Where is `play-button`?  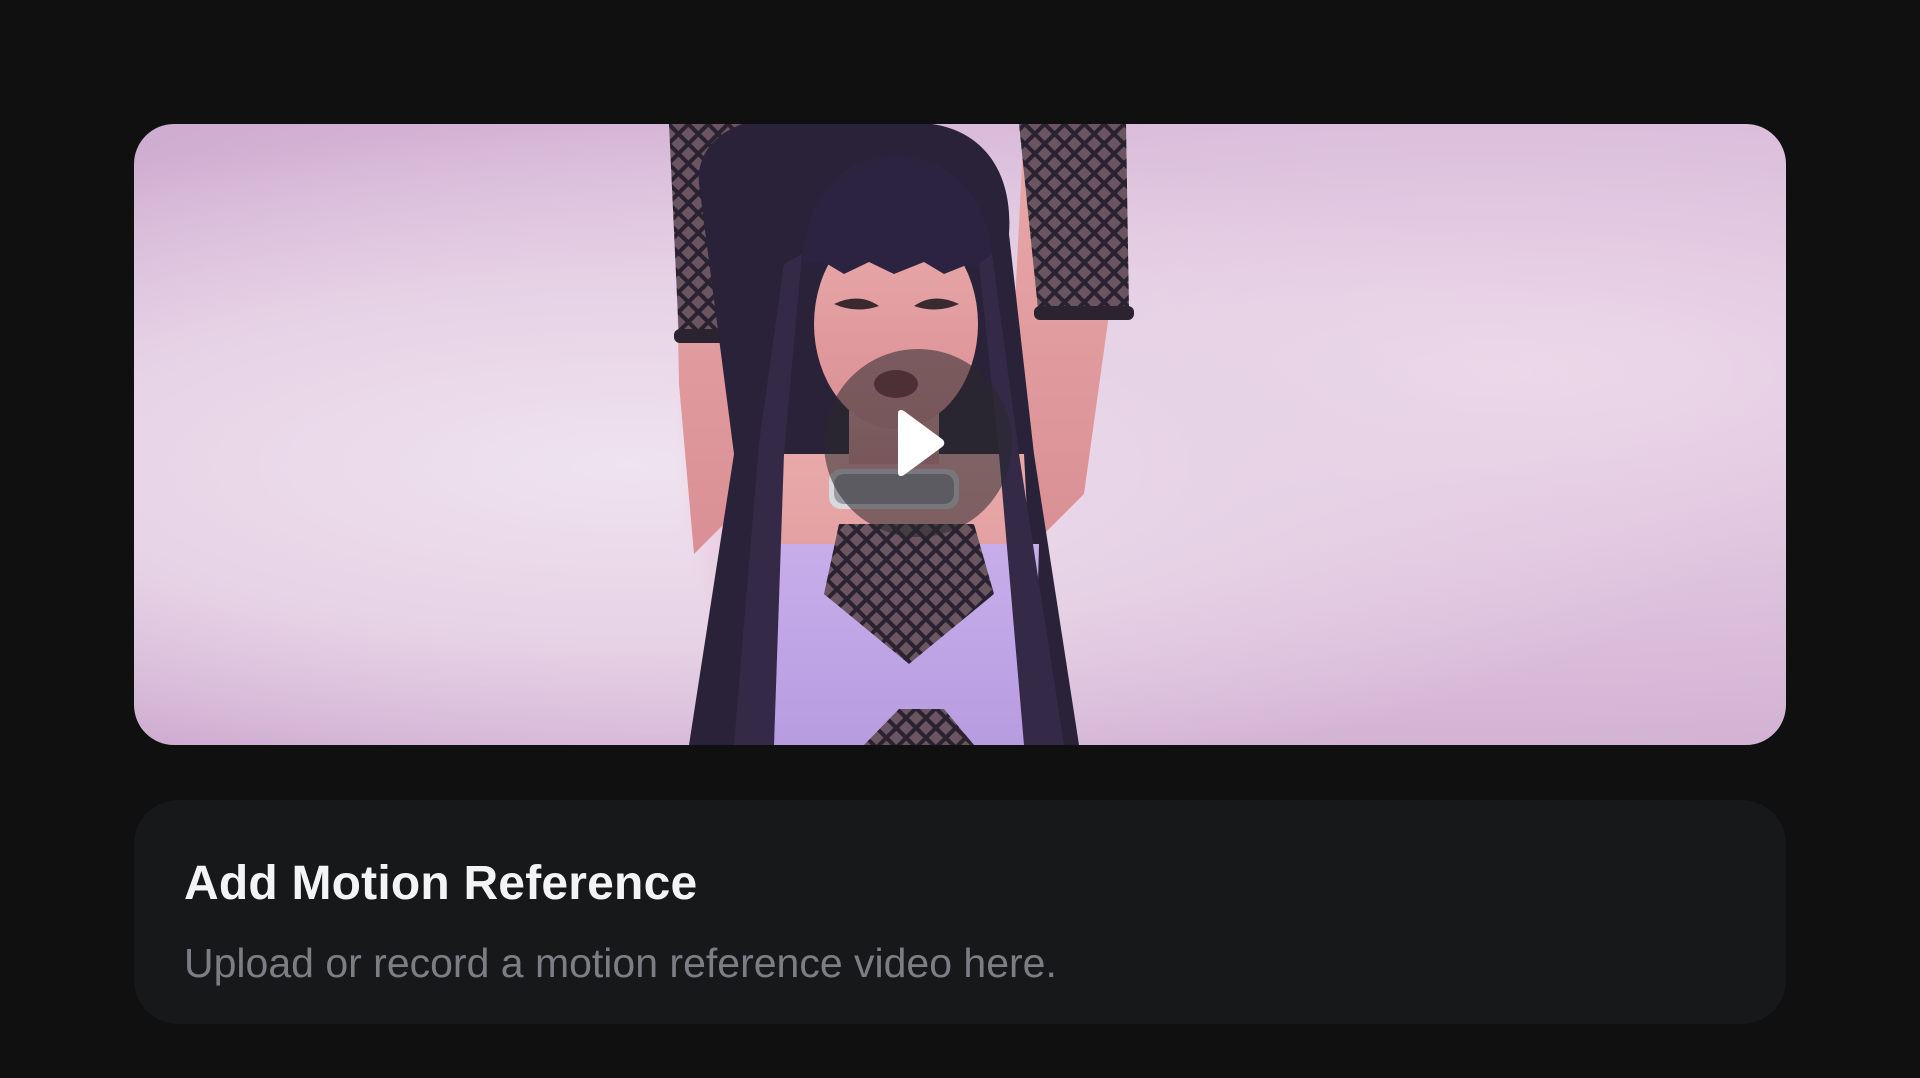 play-button is located at coordinates (918, 443).